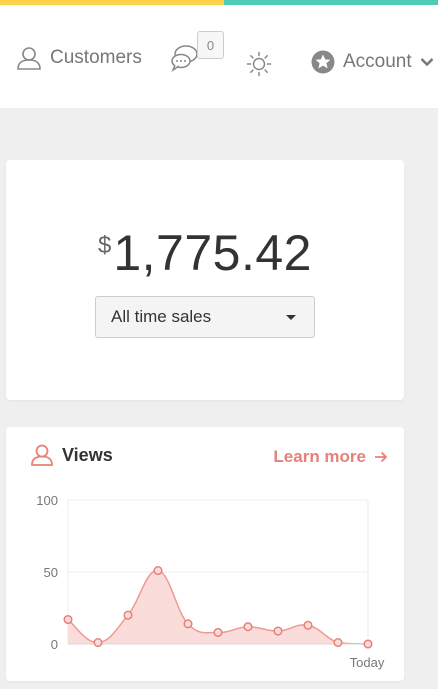  I want to click on chevron-down-icon, so click(427, 62).